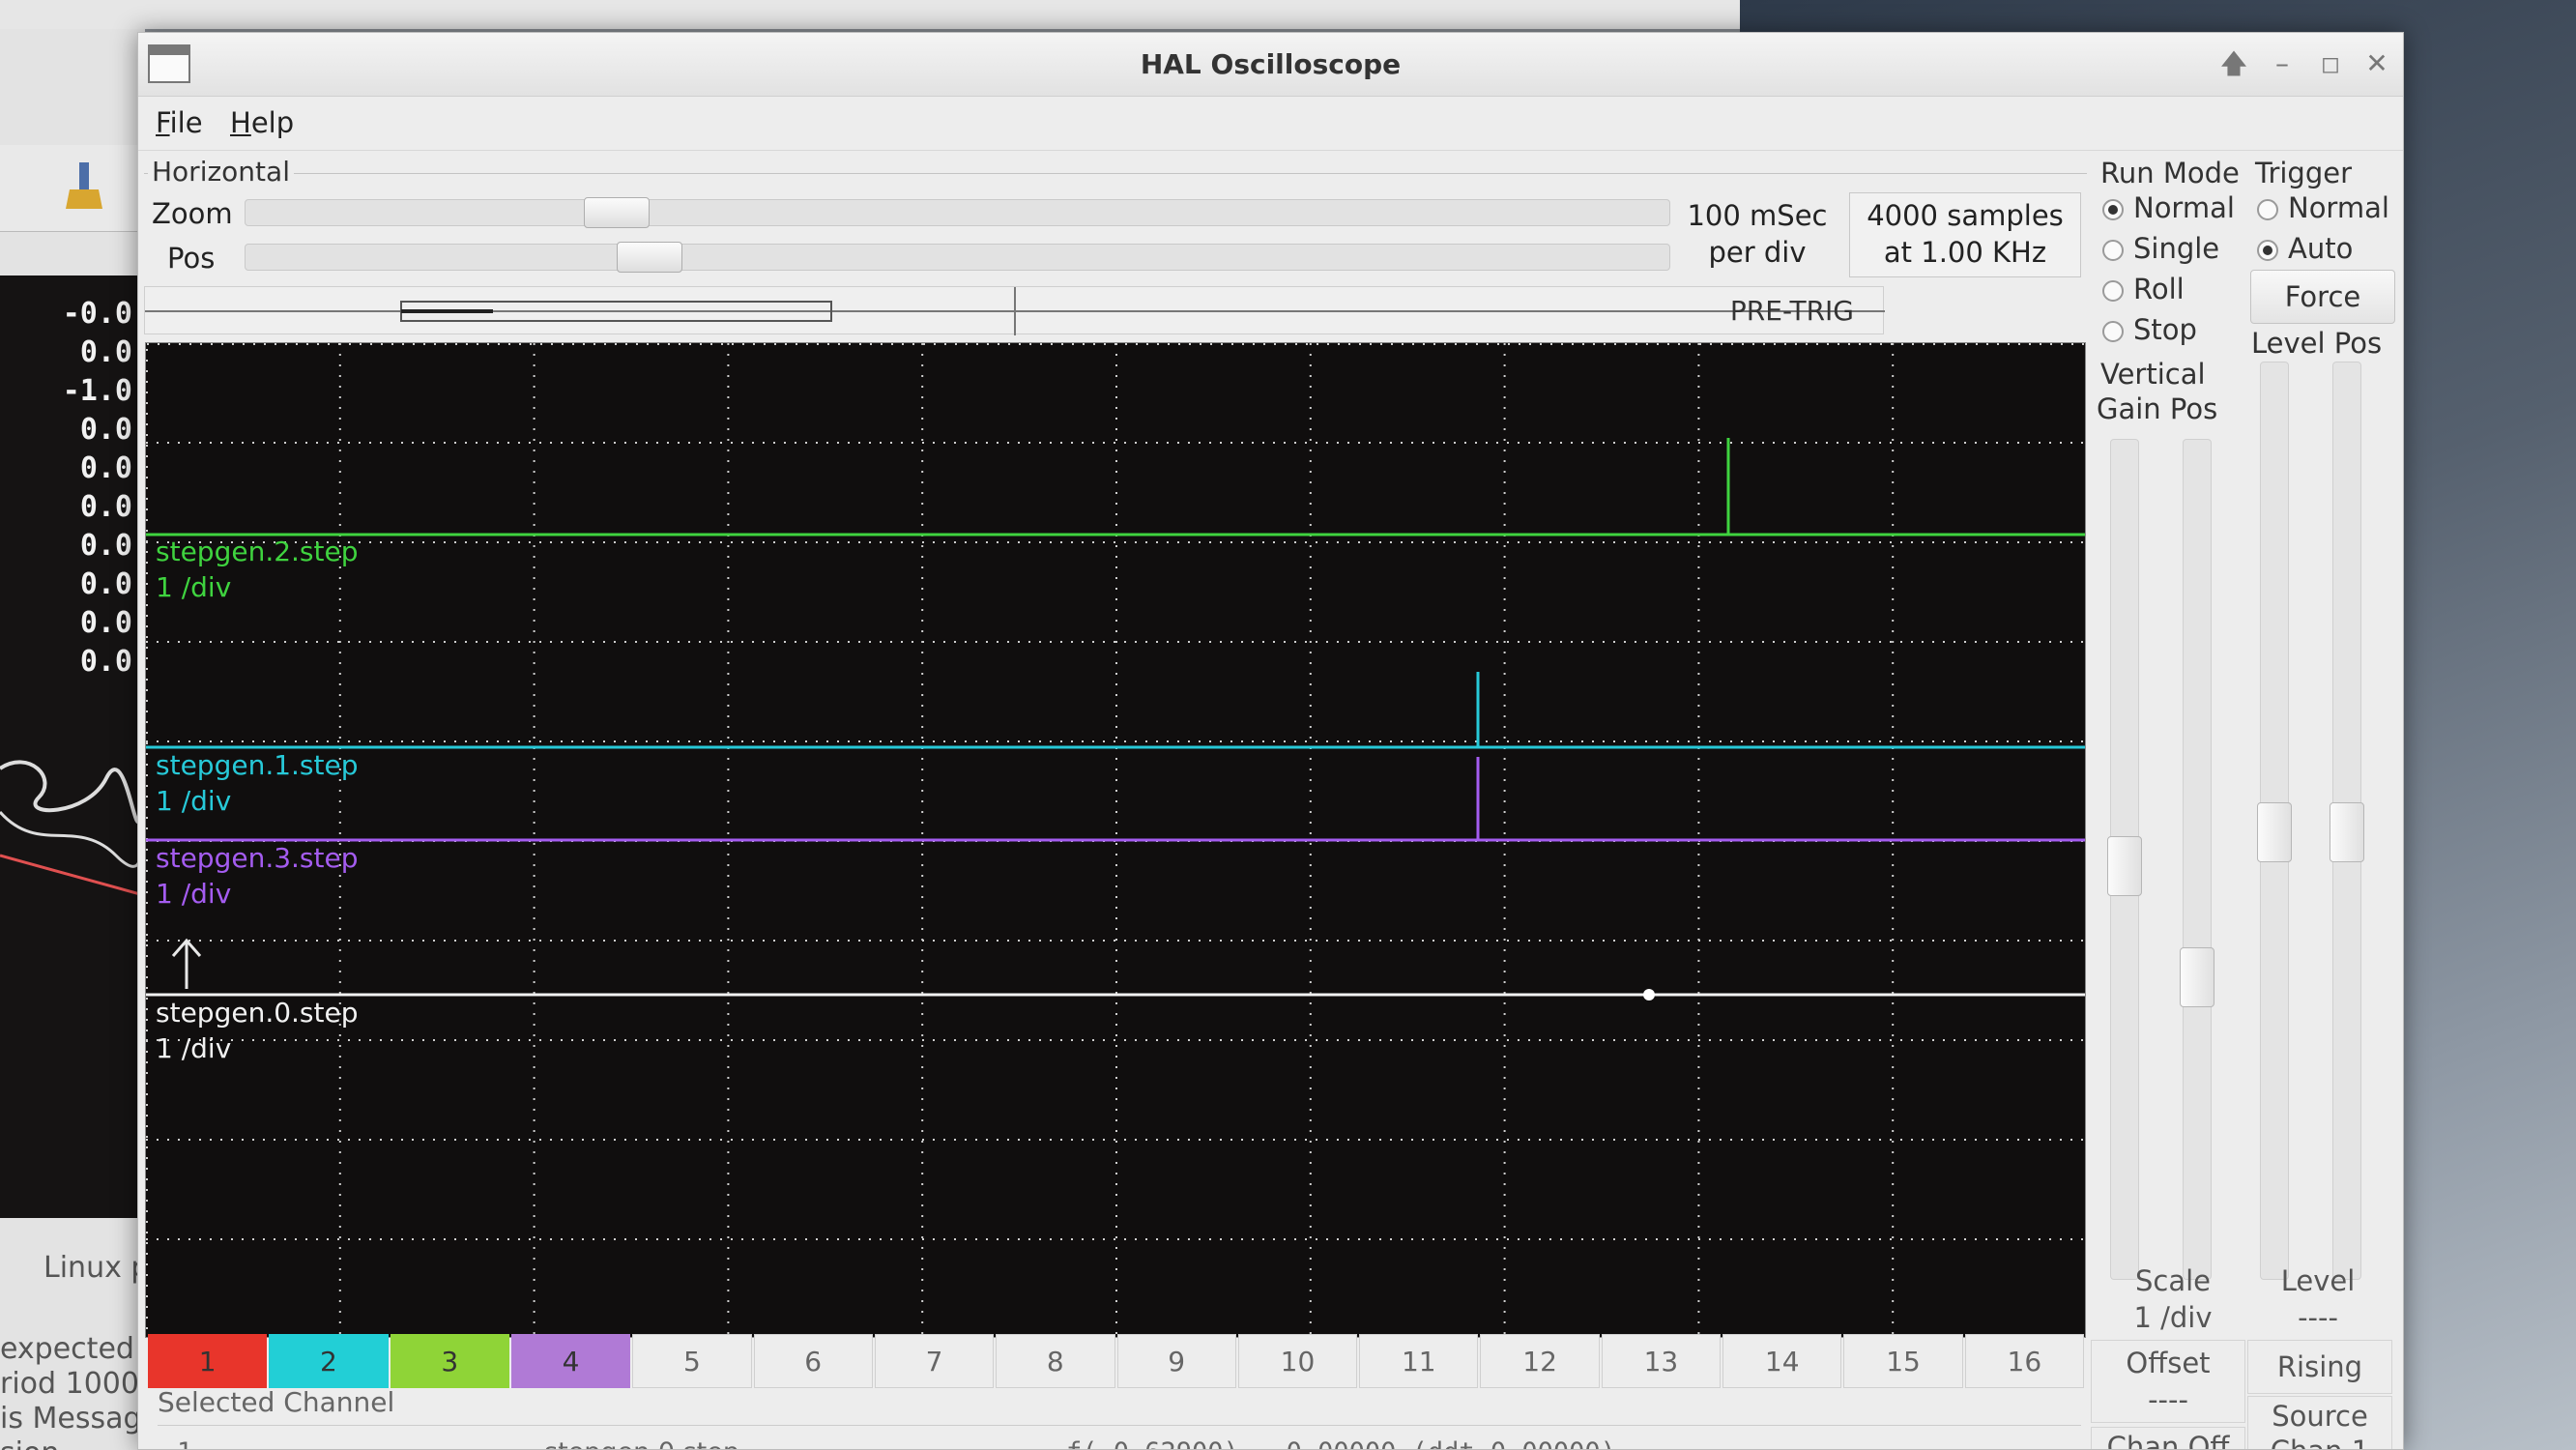 This screenshot has width=2576, height=1450. What do you see at coordinates (2159, 289) in the screenshot?
I see `run-mode-roll-label: Roll` at bounding box center [2159, 289].